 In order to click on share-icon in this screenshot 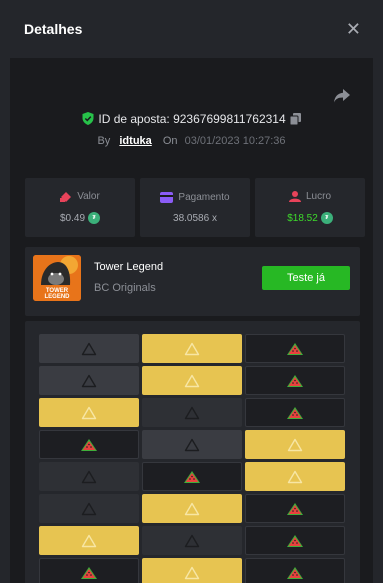, I will do `click(342, 96)`.